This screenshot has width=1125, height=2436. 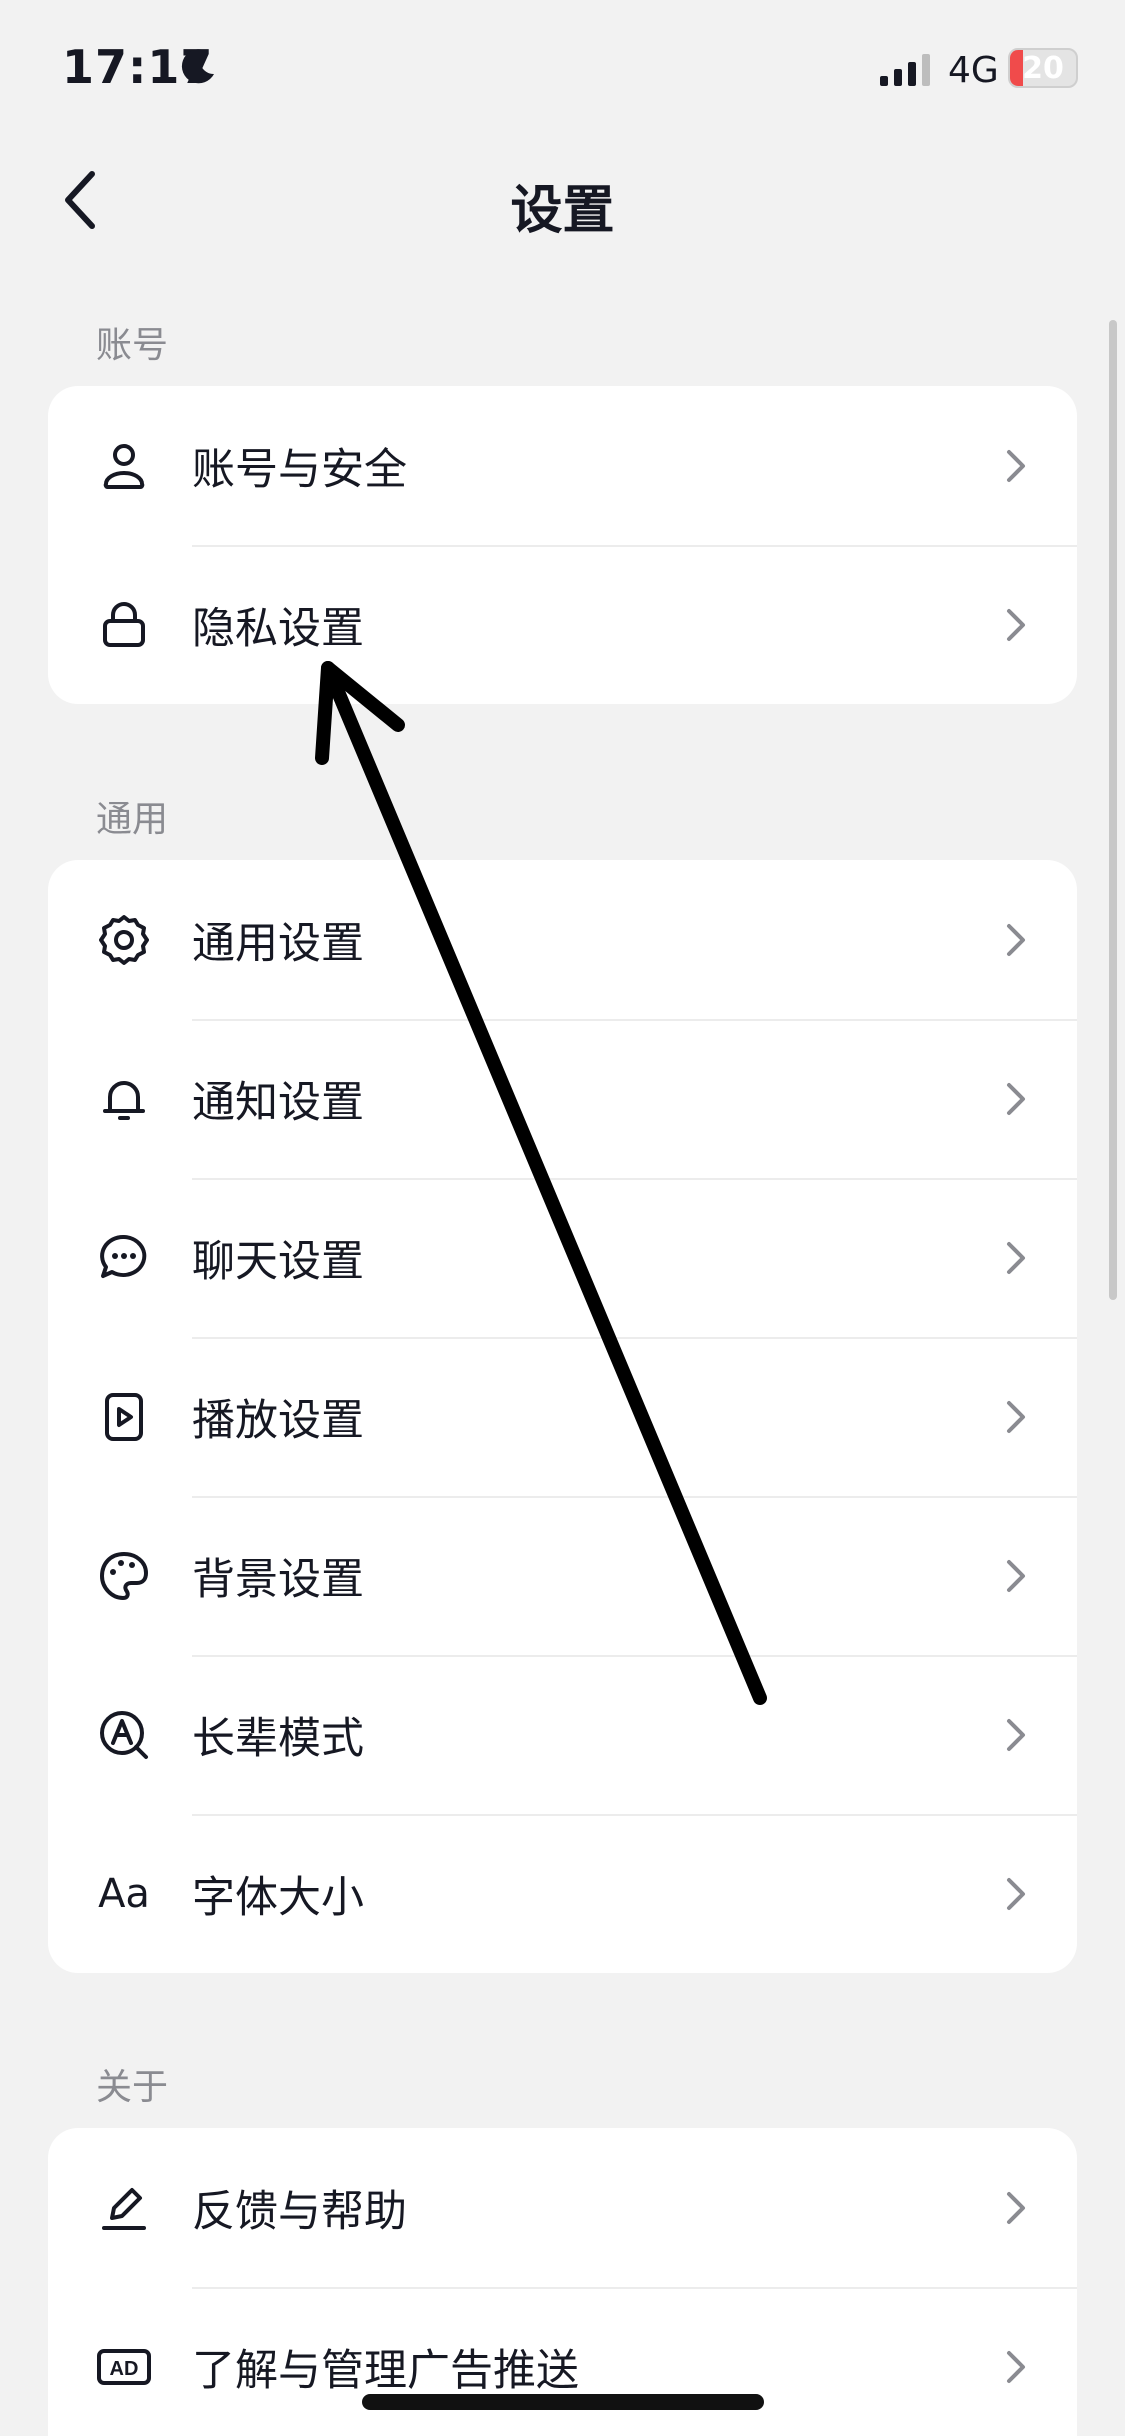 What do you see at coordinates (278, 1261) in the screenshot?
I see `row-label: 聊天设置` at bounding box center [278, 1261].